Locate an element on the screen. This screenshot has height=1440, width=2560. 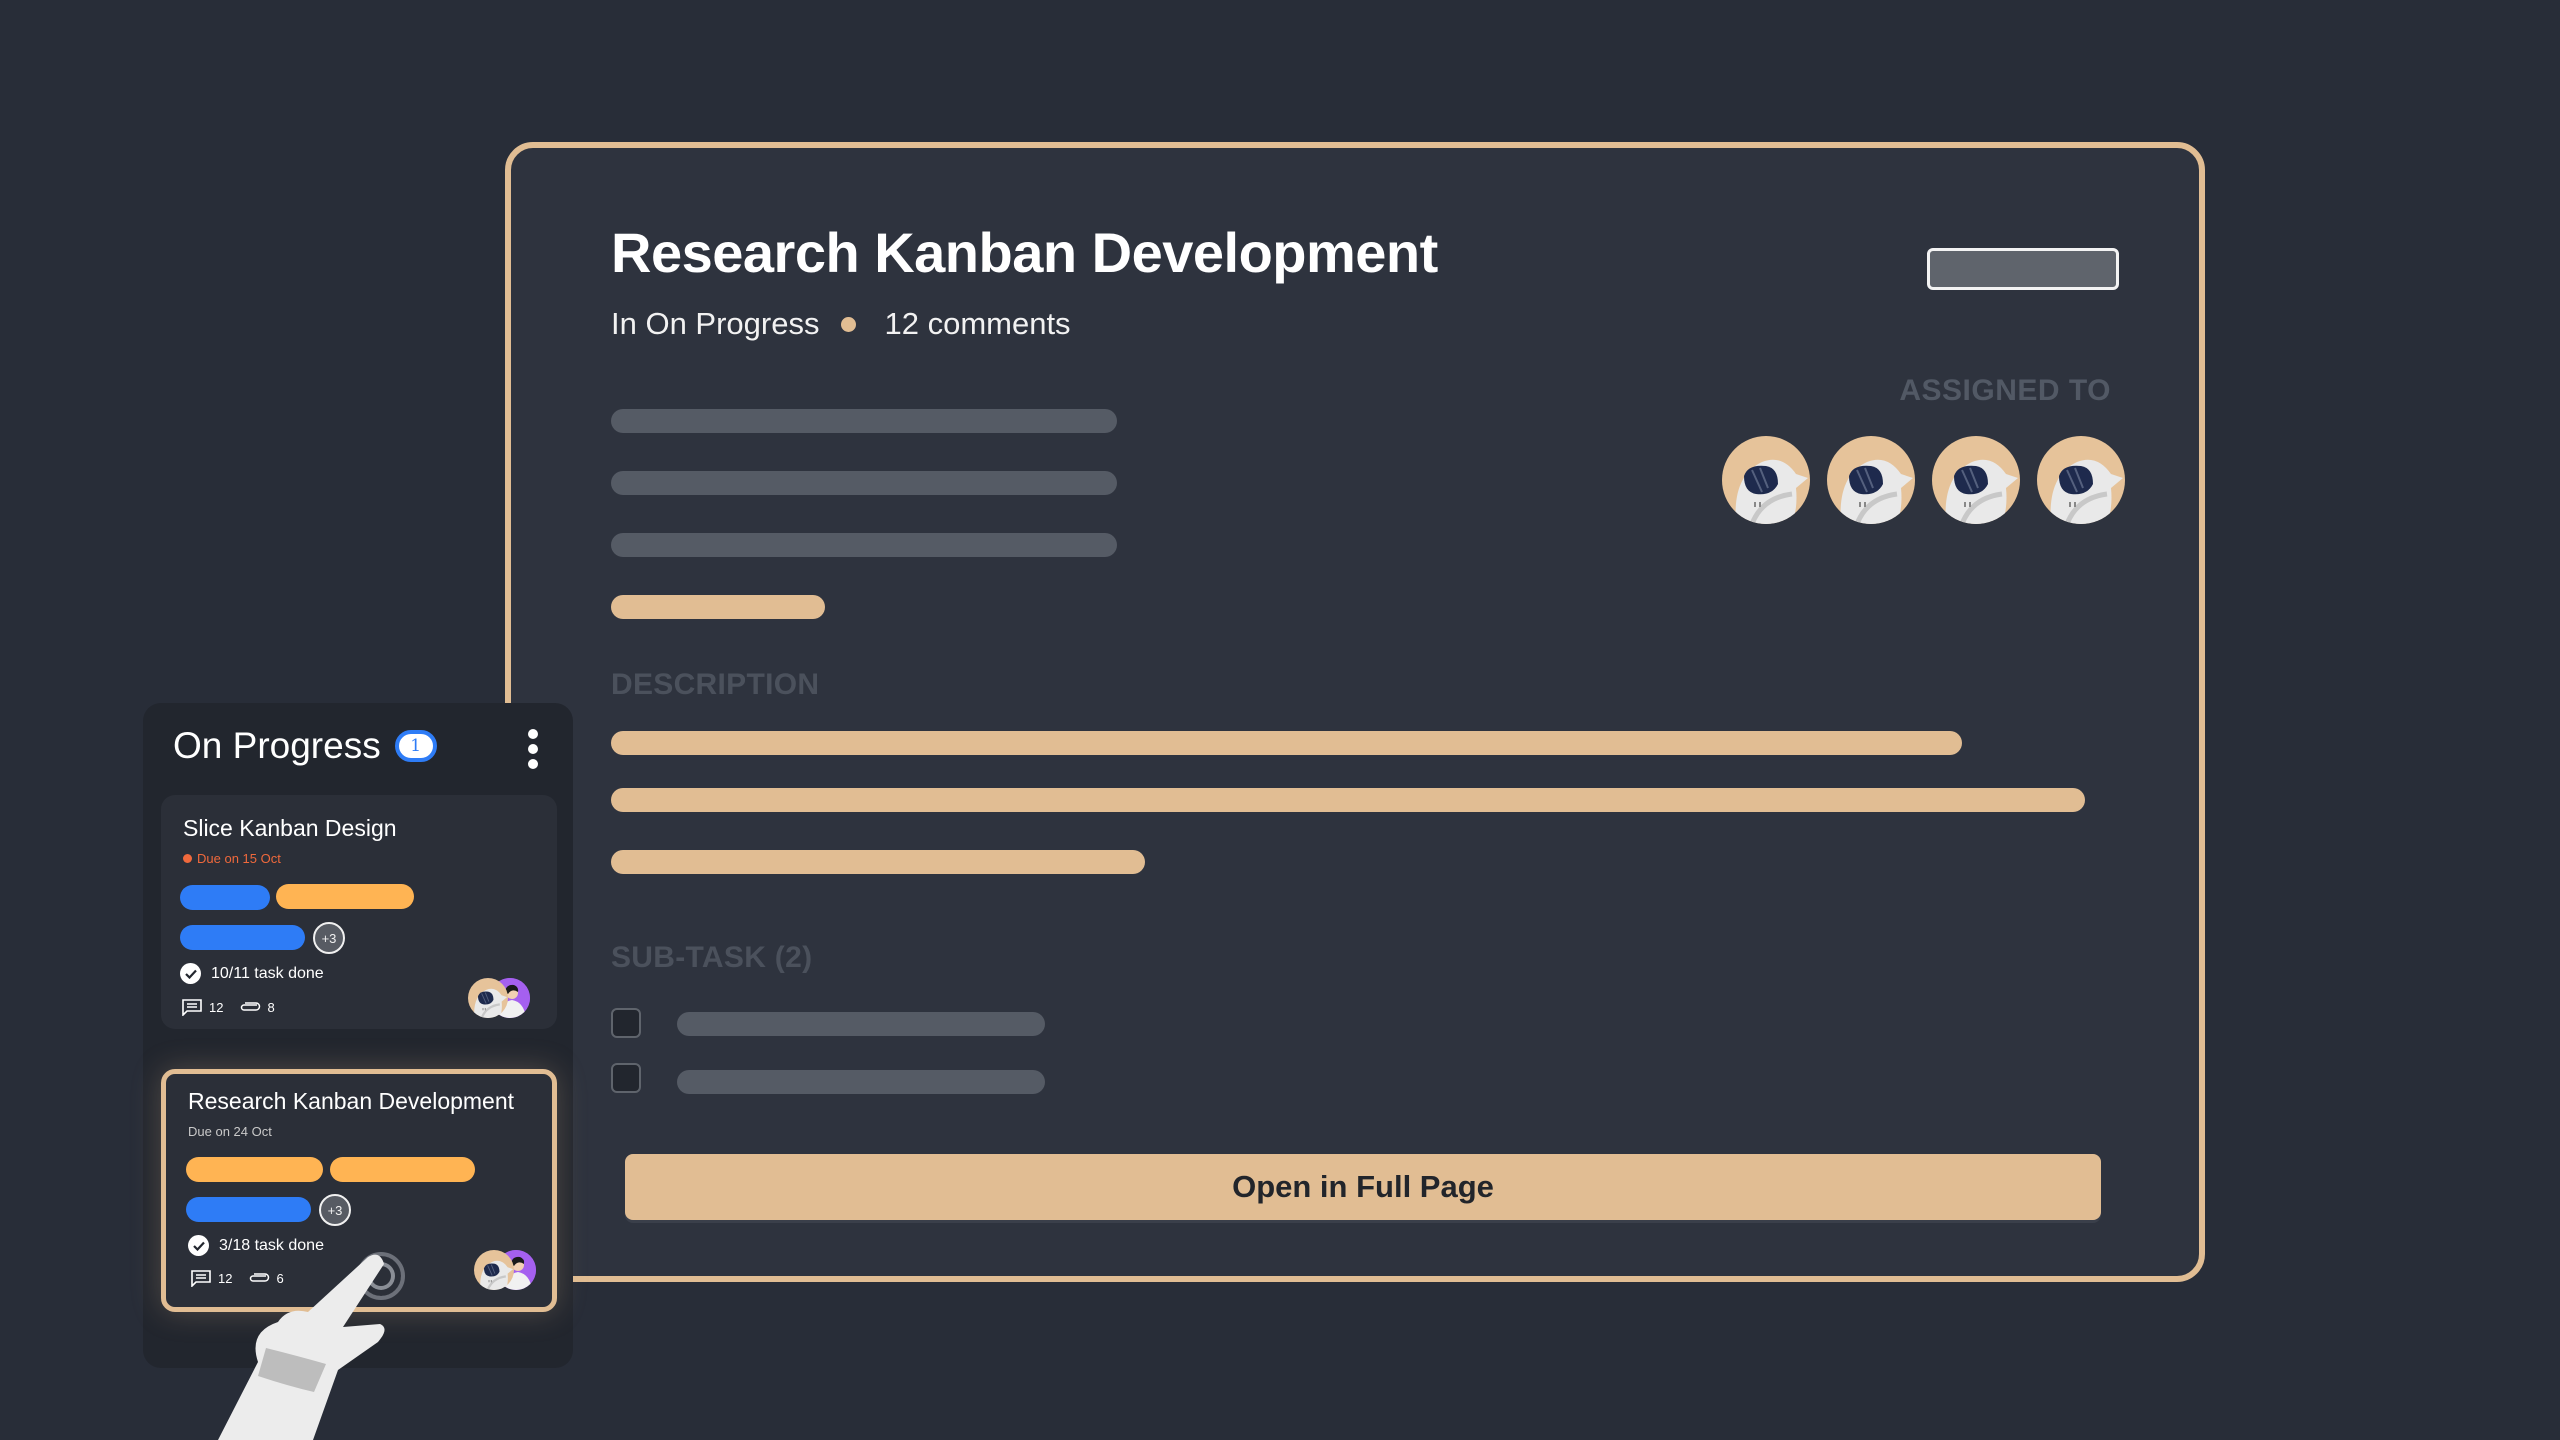
task-status: In On Progress is located at coordinates (715, 324).